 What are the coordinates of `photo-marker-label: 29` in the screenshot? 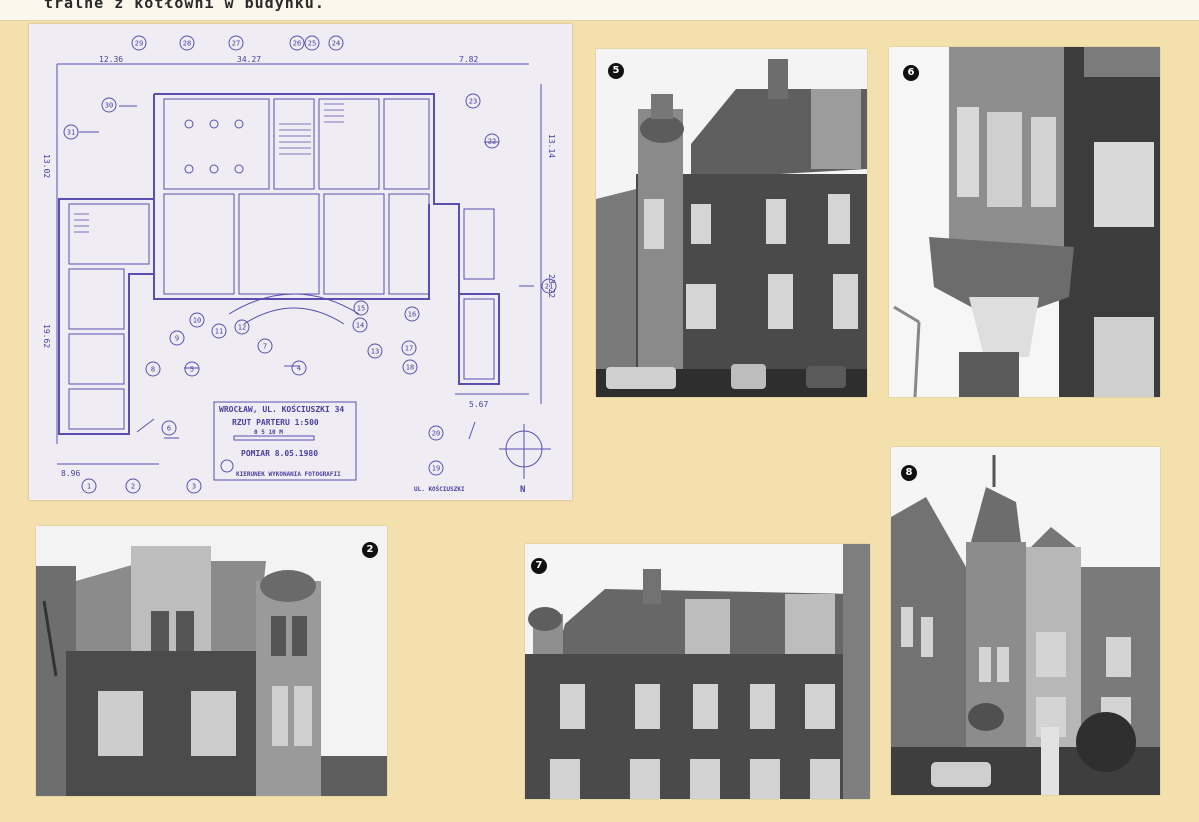 It's located at (139, 44).